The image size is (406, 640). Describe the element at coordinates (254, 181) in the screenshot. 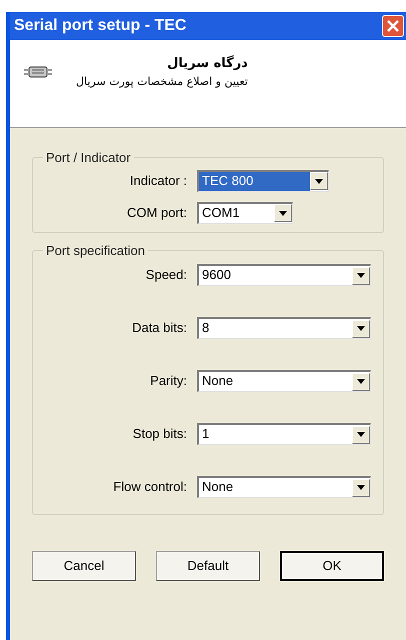

I see `dropdown-value: TEC 800` at that location.